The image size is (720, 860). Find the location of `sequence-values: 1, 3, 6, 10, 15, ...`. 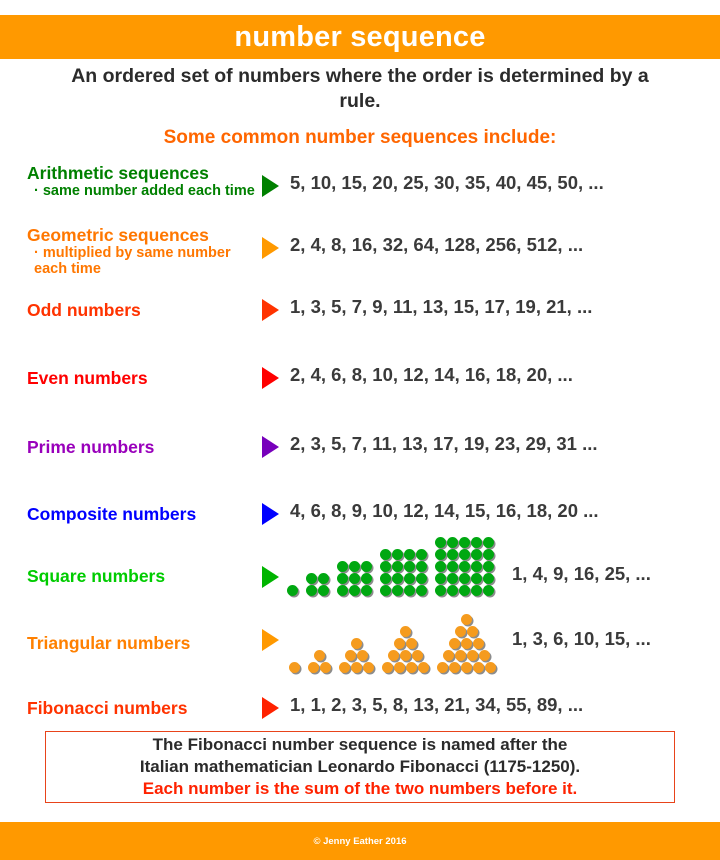

sequence-values: 1, 3, 6, 10, 15, ... is located at coordinates (581, 638).